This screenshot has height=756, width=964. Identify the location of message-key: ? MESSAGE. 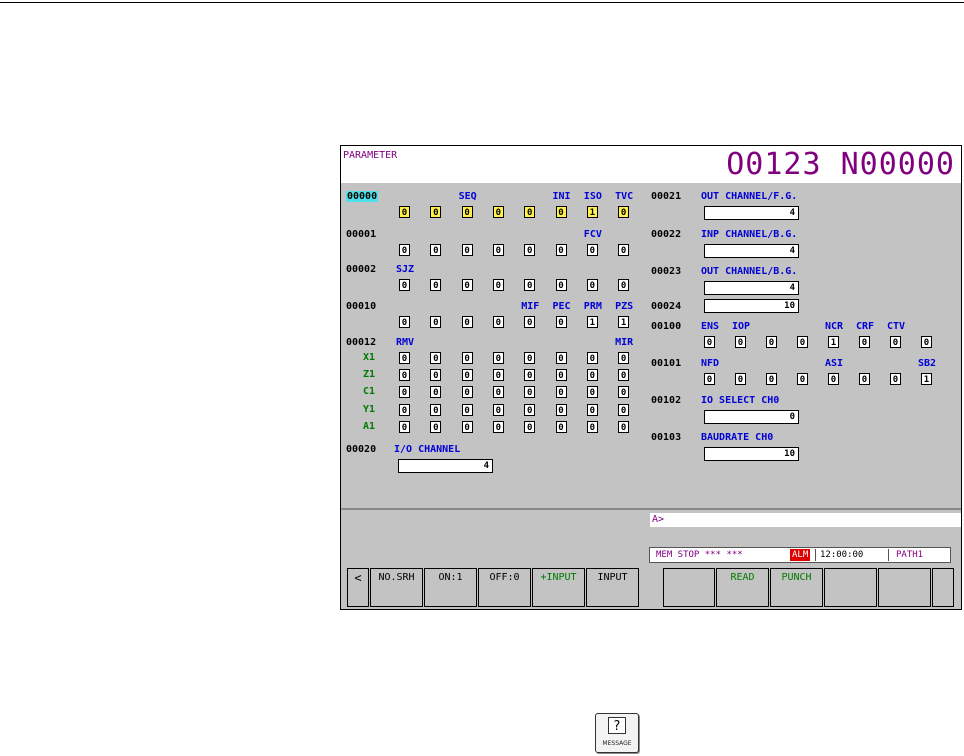
(617, 733).